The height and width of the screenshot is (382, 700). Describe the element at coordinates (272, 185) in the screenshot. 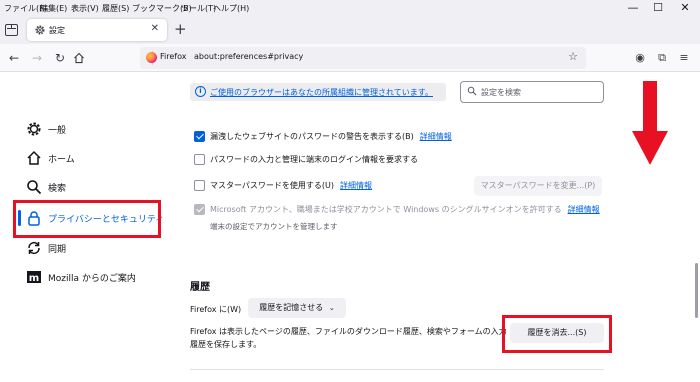

I see `master-password-label: マスターパスワードを使用する(U)` at that location.